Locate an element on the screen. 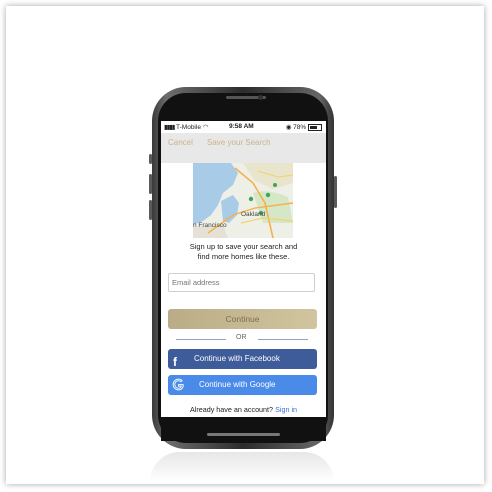 The width and height of the screenshot is (492, 492). facebook-button: f Continue with Facebook is located at coordinates (242, 359).